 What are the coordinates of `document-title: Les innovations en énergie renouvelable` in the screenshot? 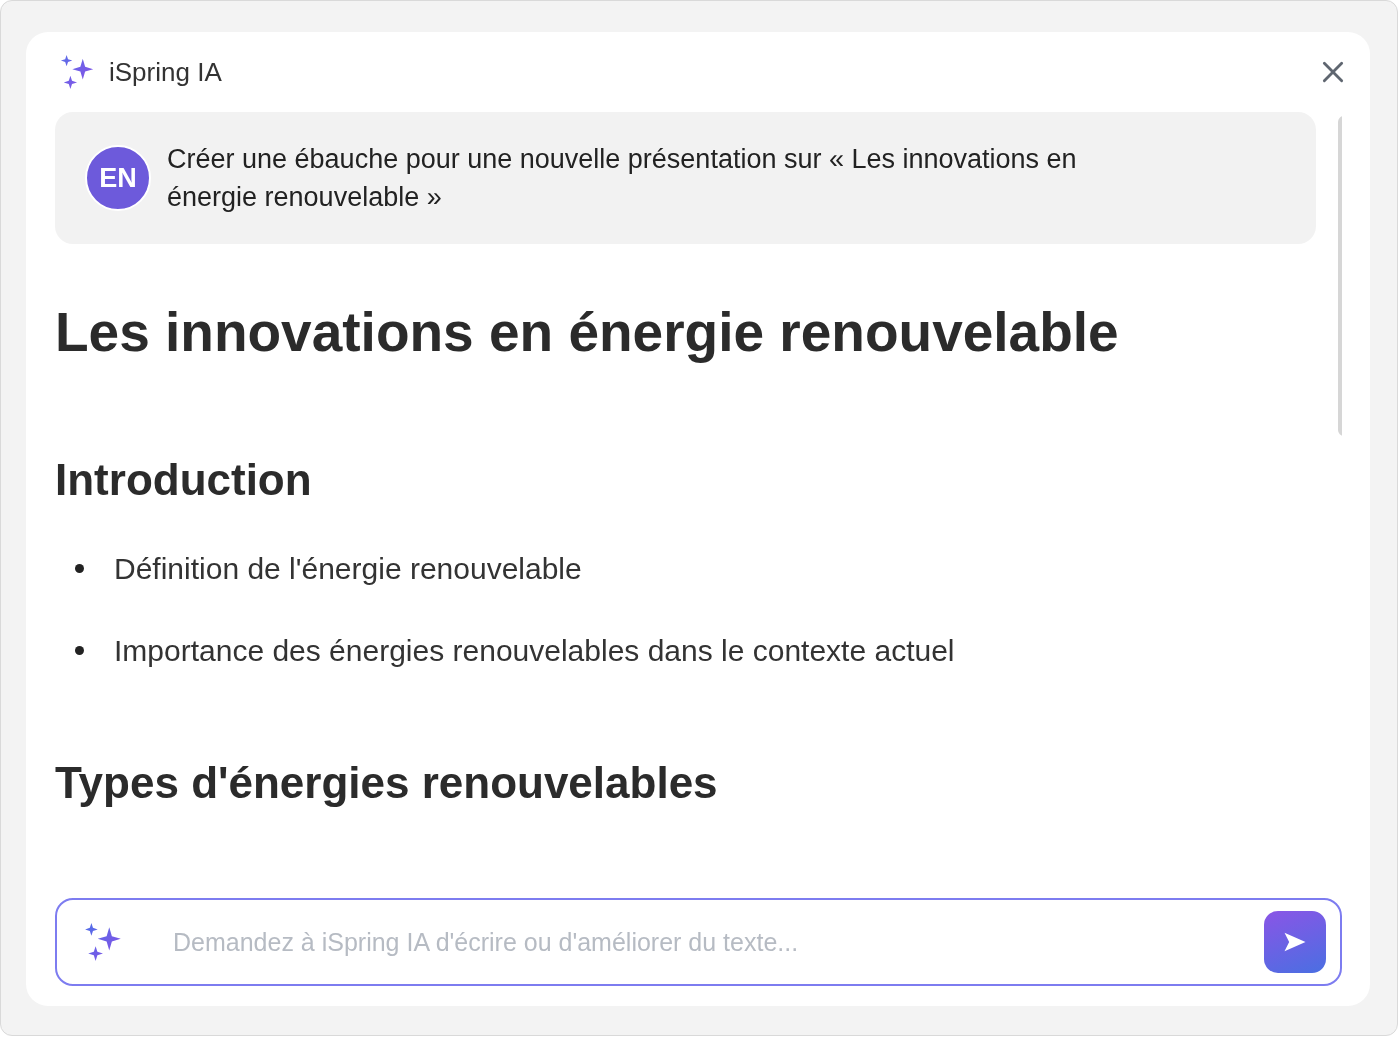 It's located at (587, 332).